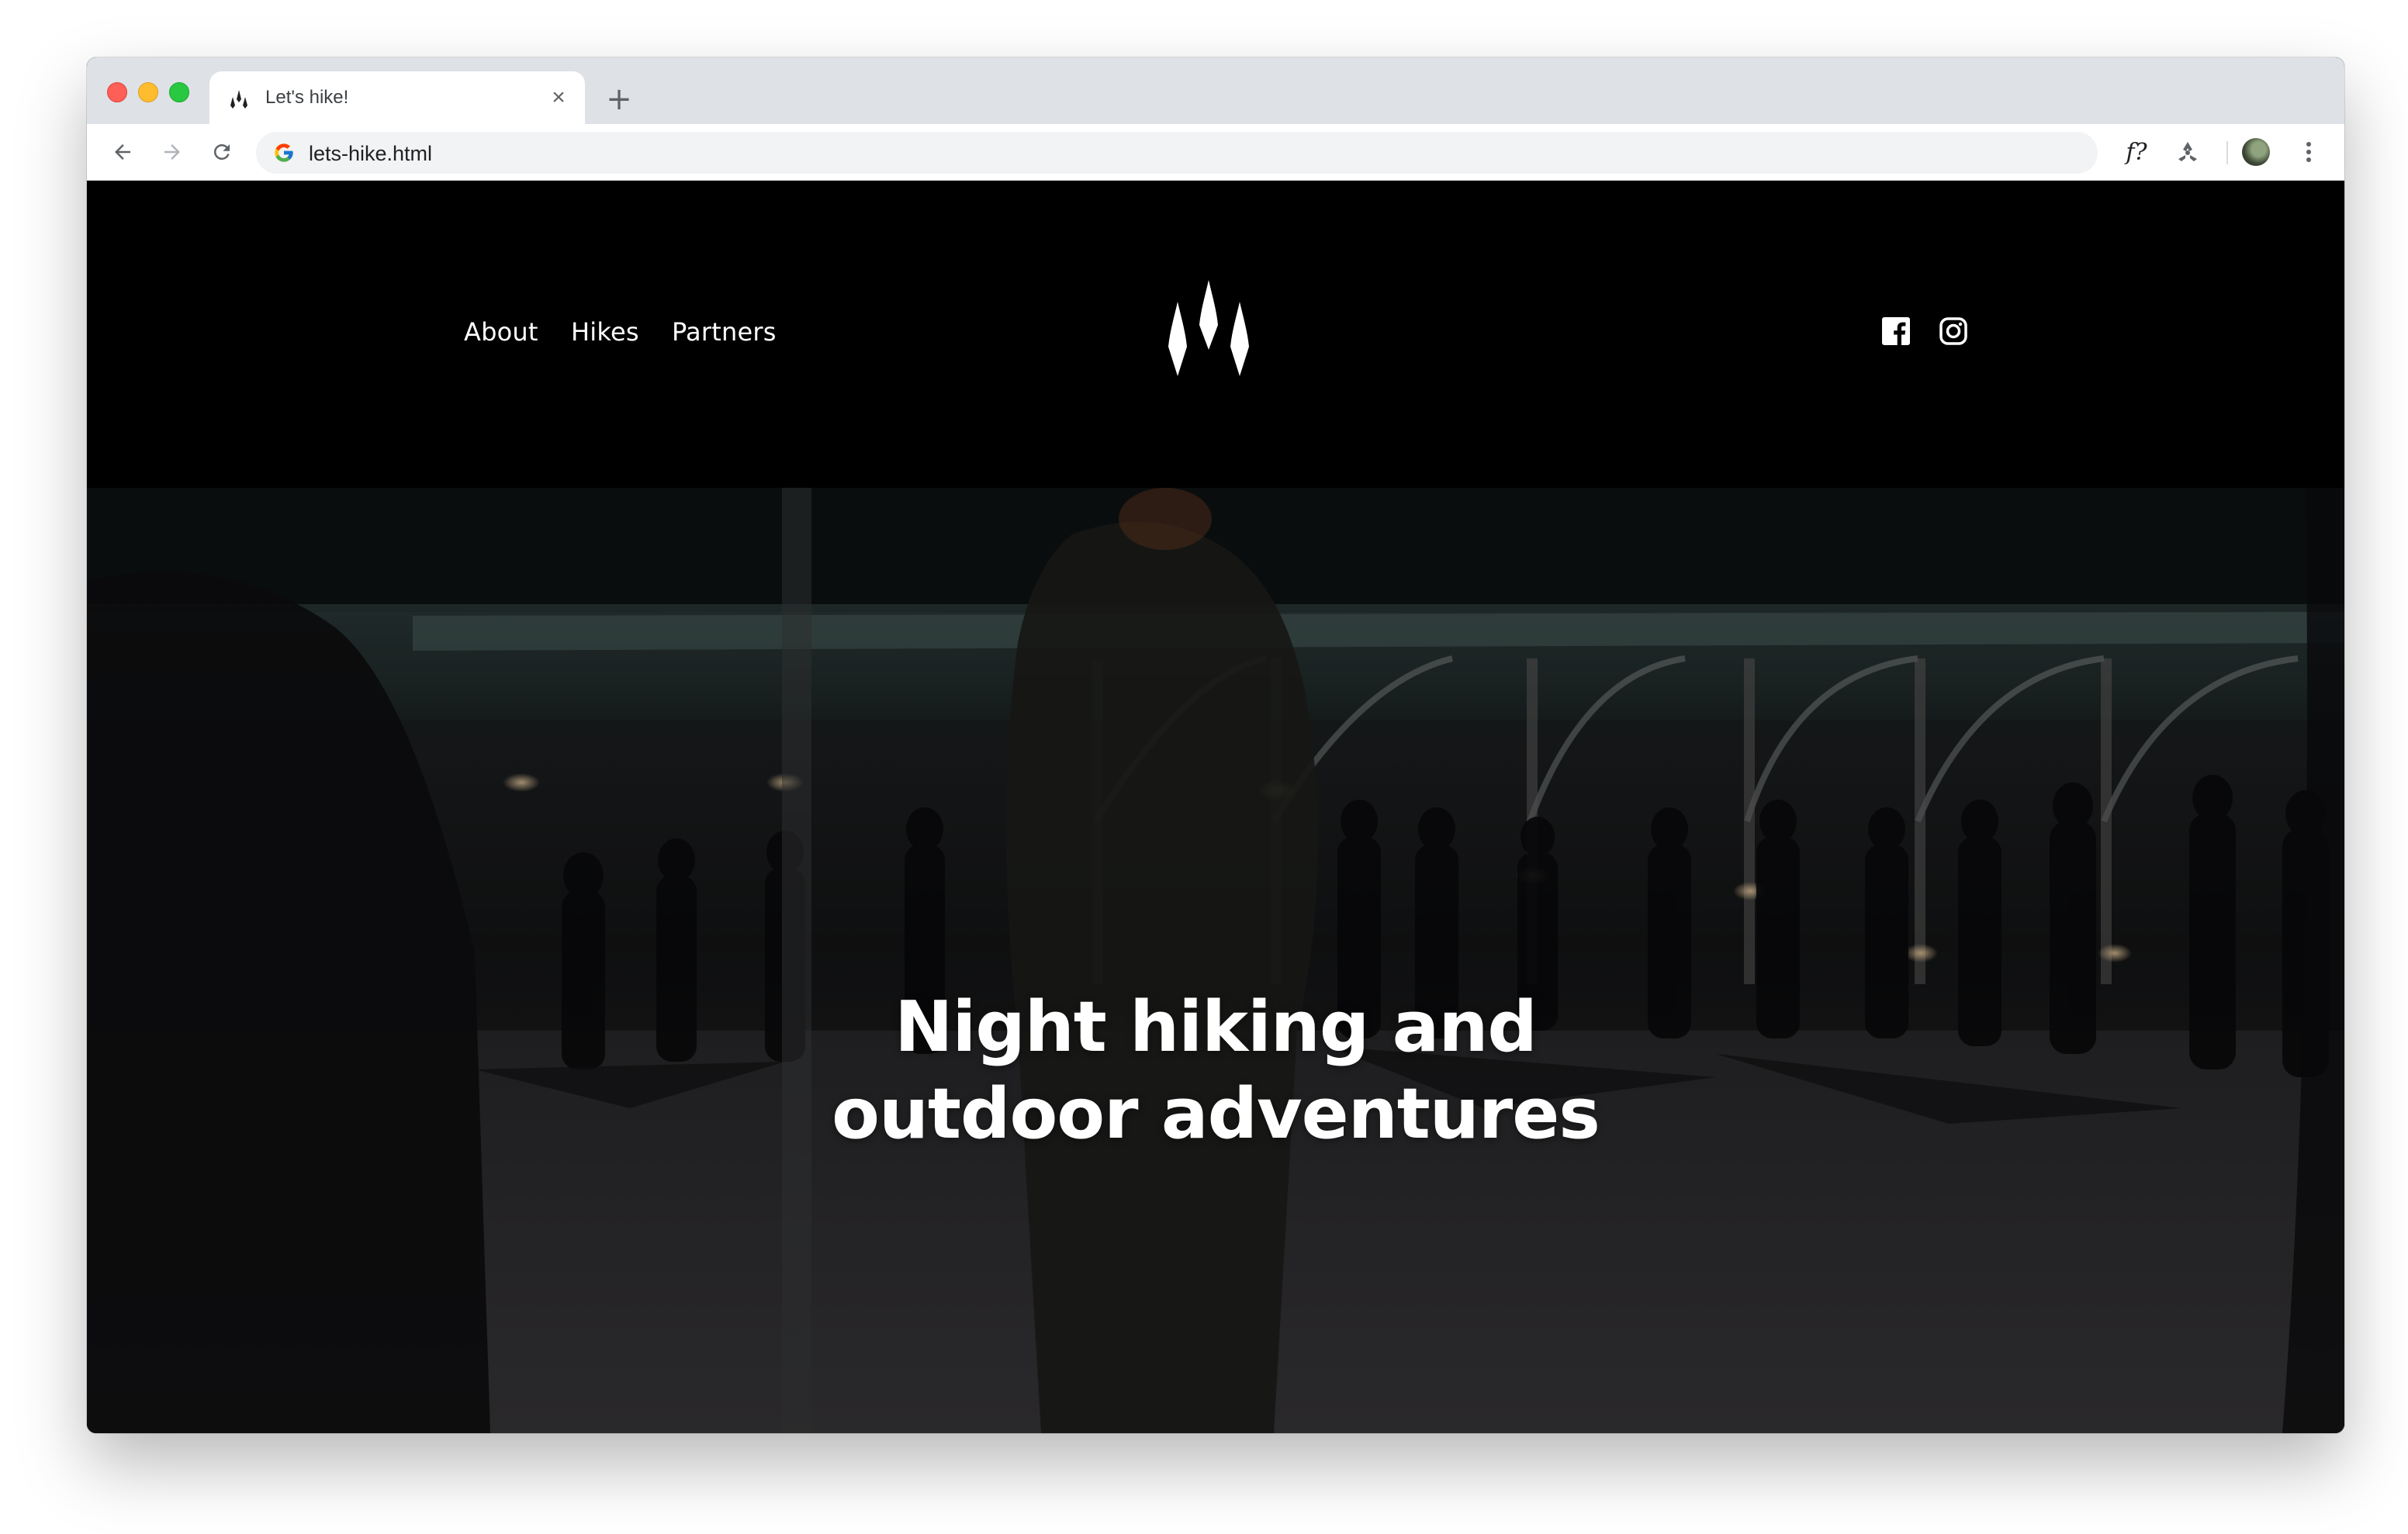 This screenshot has height=1534, width=2408. What do you see at coordinates (605, 332) in the screenshot?
I see `nav-link-hikes: Hikes` at bounding box center [605, 332].